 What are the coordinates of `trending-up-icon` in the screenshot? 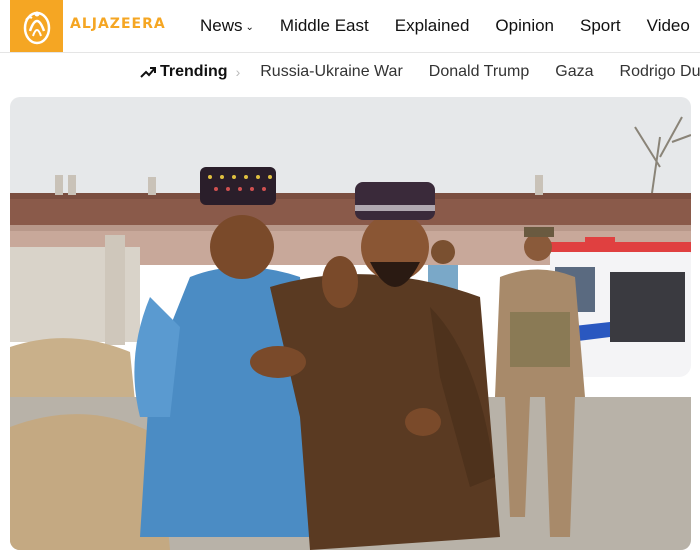 It's located at (148, 72).